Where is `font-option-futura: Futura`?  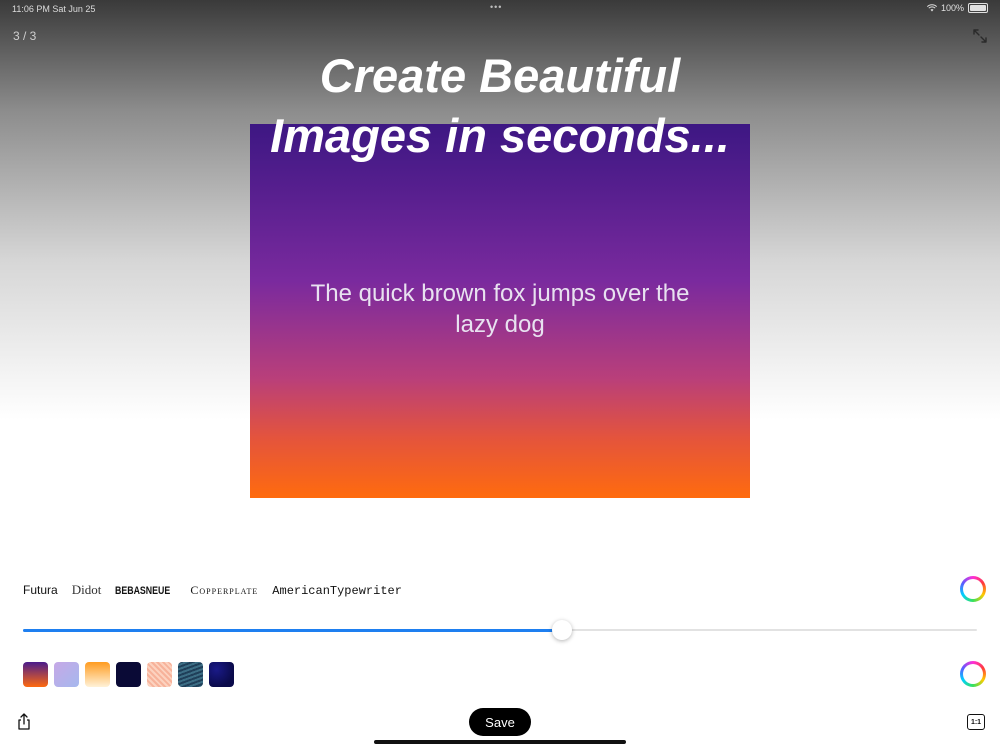 font-option-futura: Futura is located at coordinates (40, 590).